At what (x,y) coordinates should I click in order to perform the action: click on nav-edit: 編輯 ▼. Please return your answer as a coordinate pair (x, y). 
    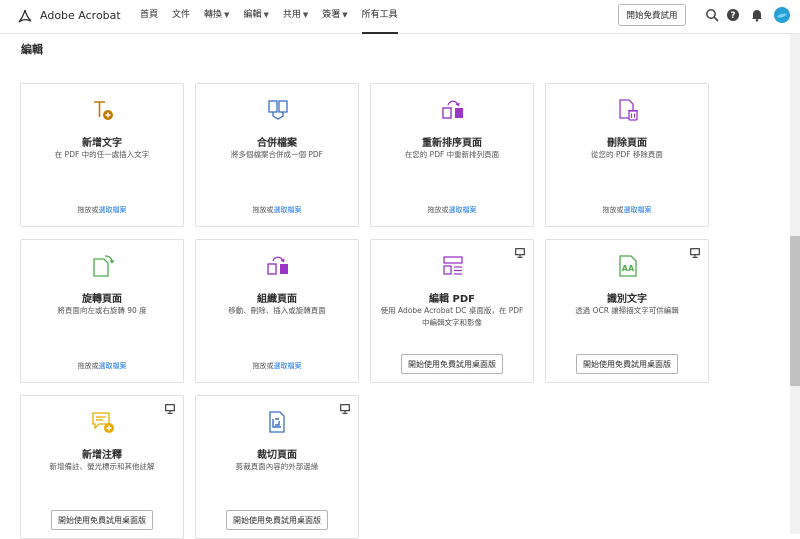
    Looking at the image, I should click on (255, 17).